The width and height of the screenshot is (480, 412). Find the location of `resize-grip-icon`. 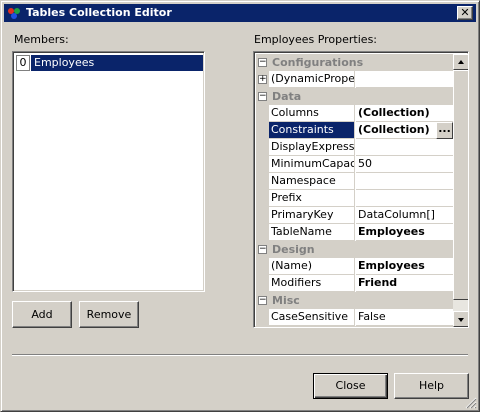

resize-grip-icon is located at coordinates (471, 403).